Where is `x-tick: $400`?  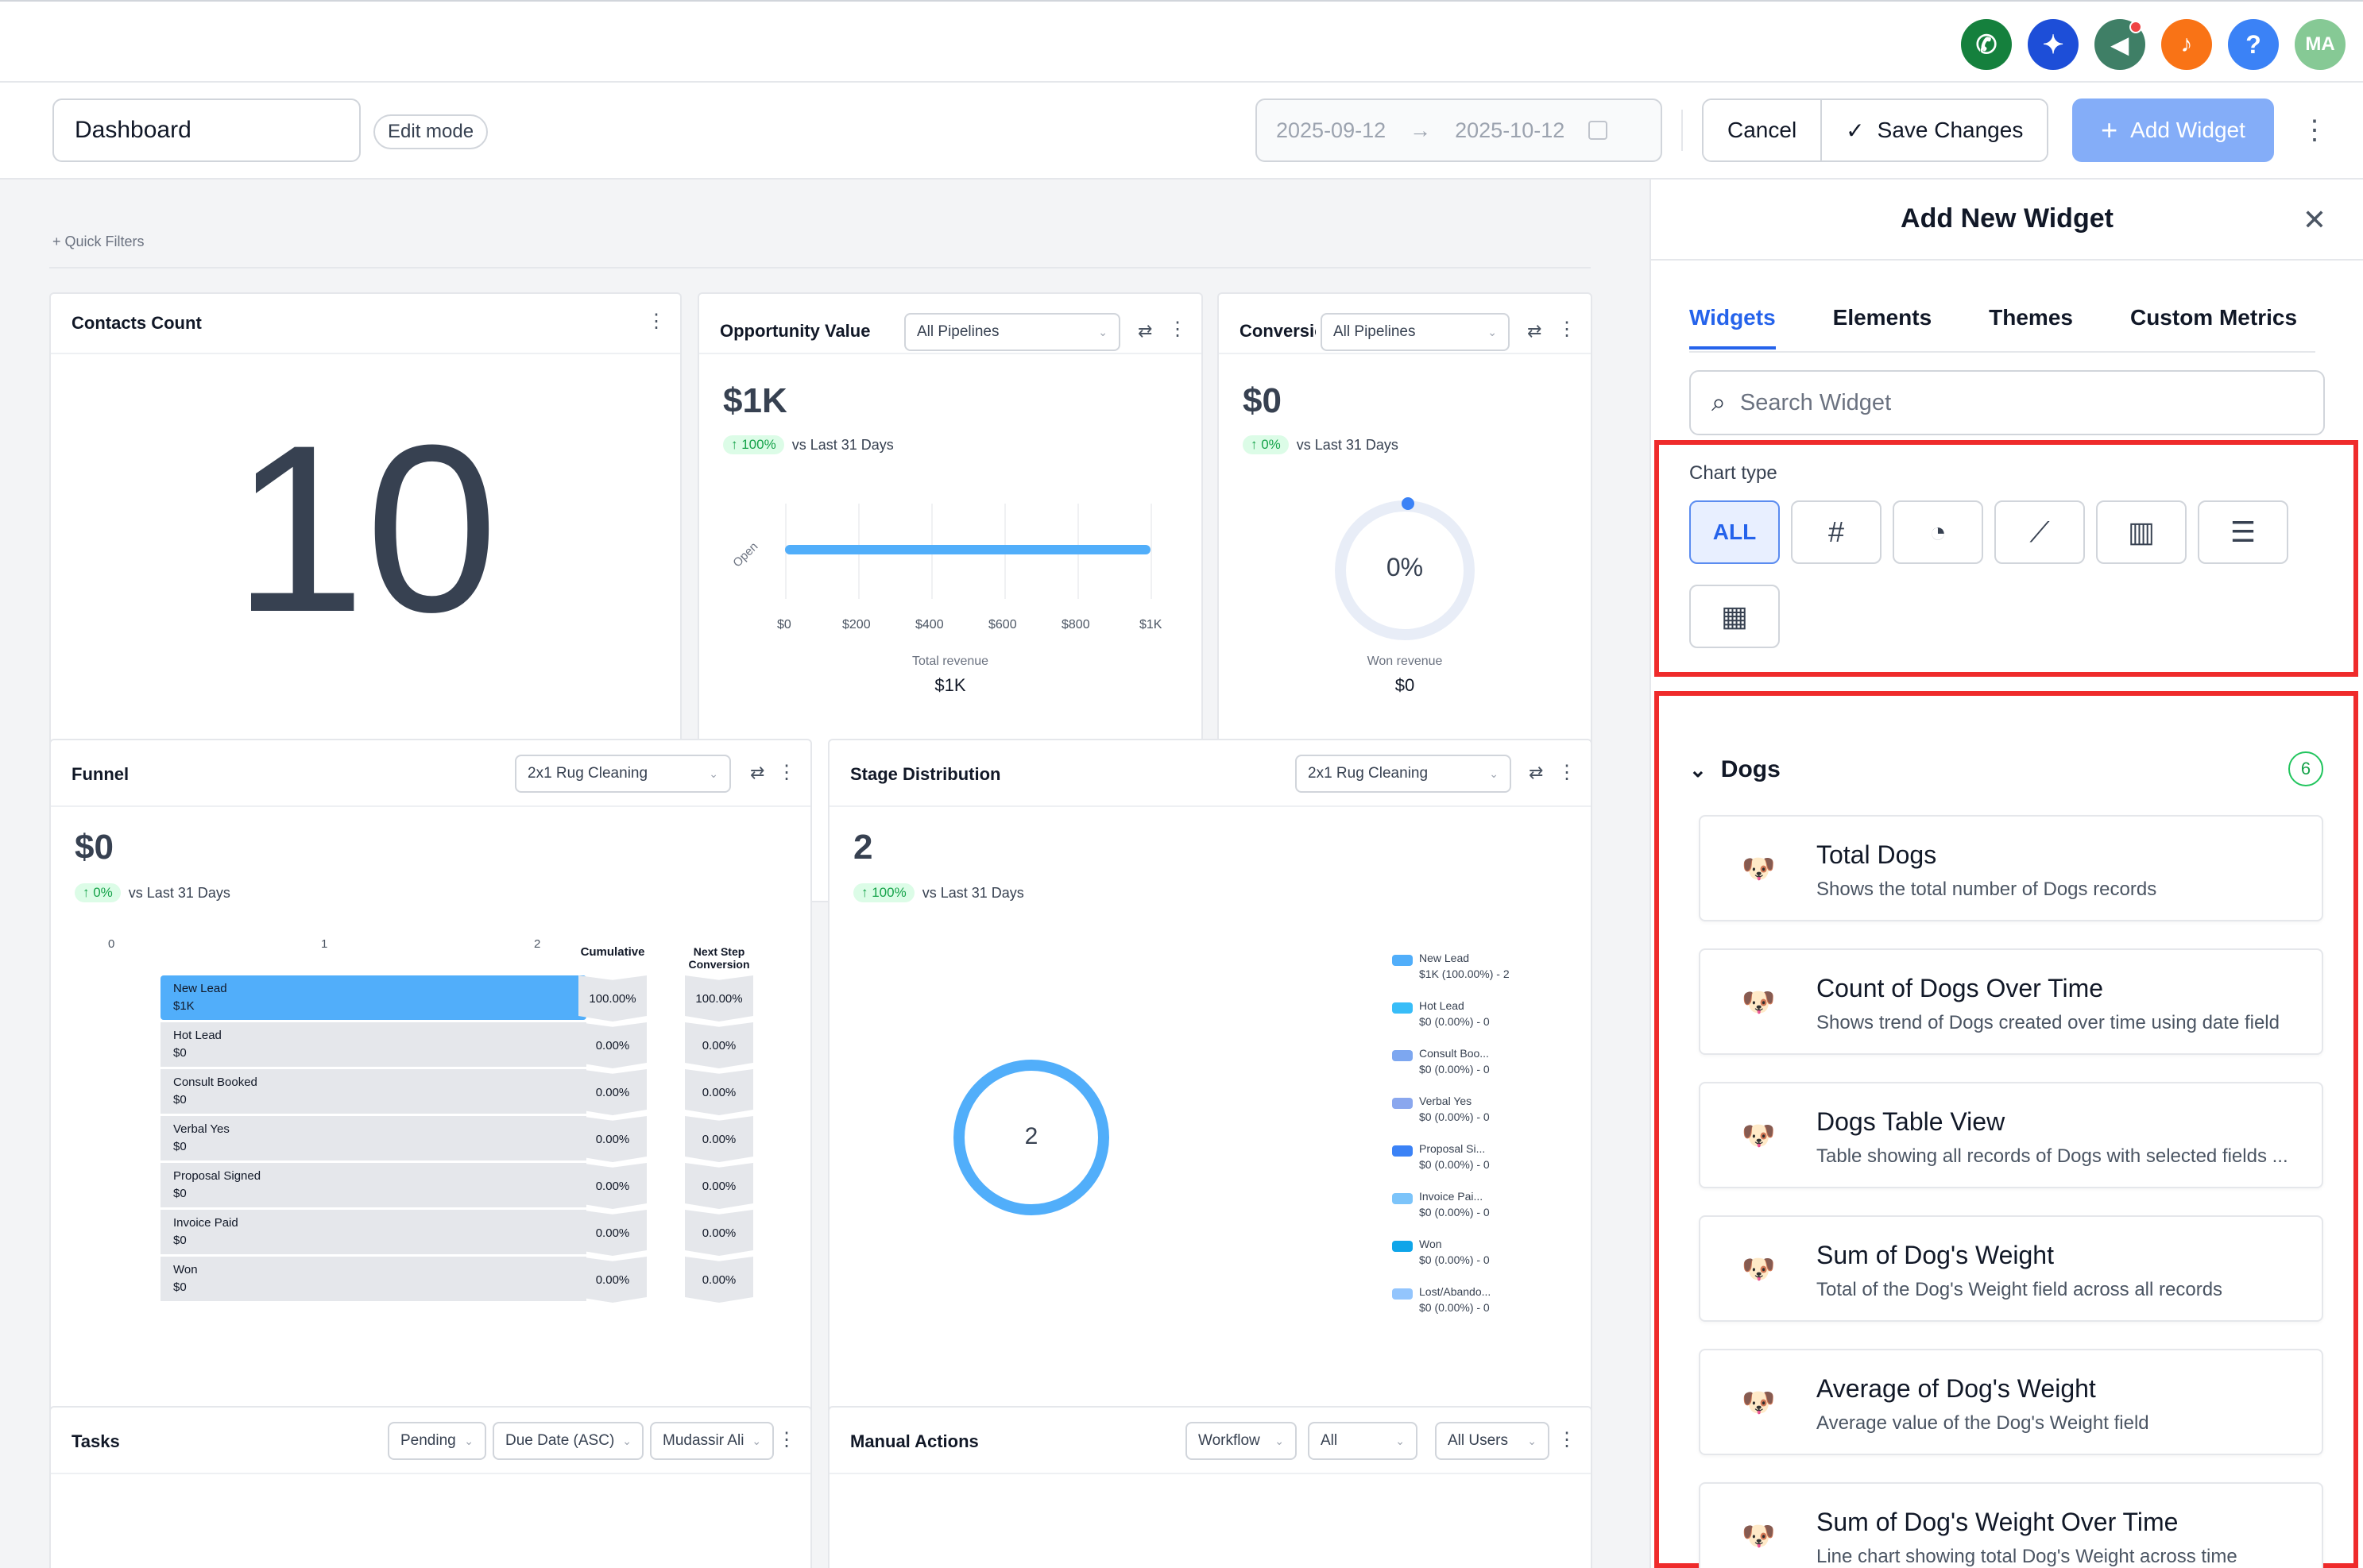 x-tick: $400 is located at coordinates (929, 624).